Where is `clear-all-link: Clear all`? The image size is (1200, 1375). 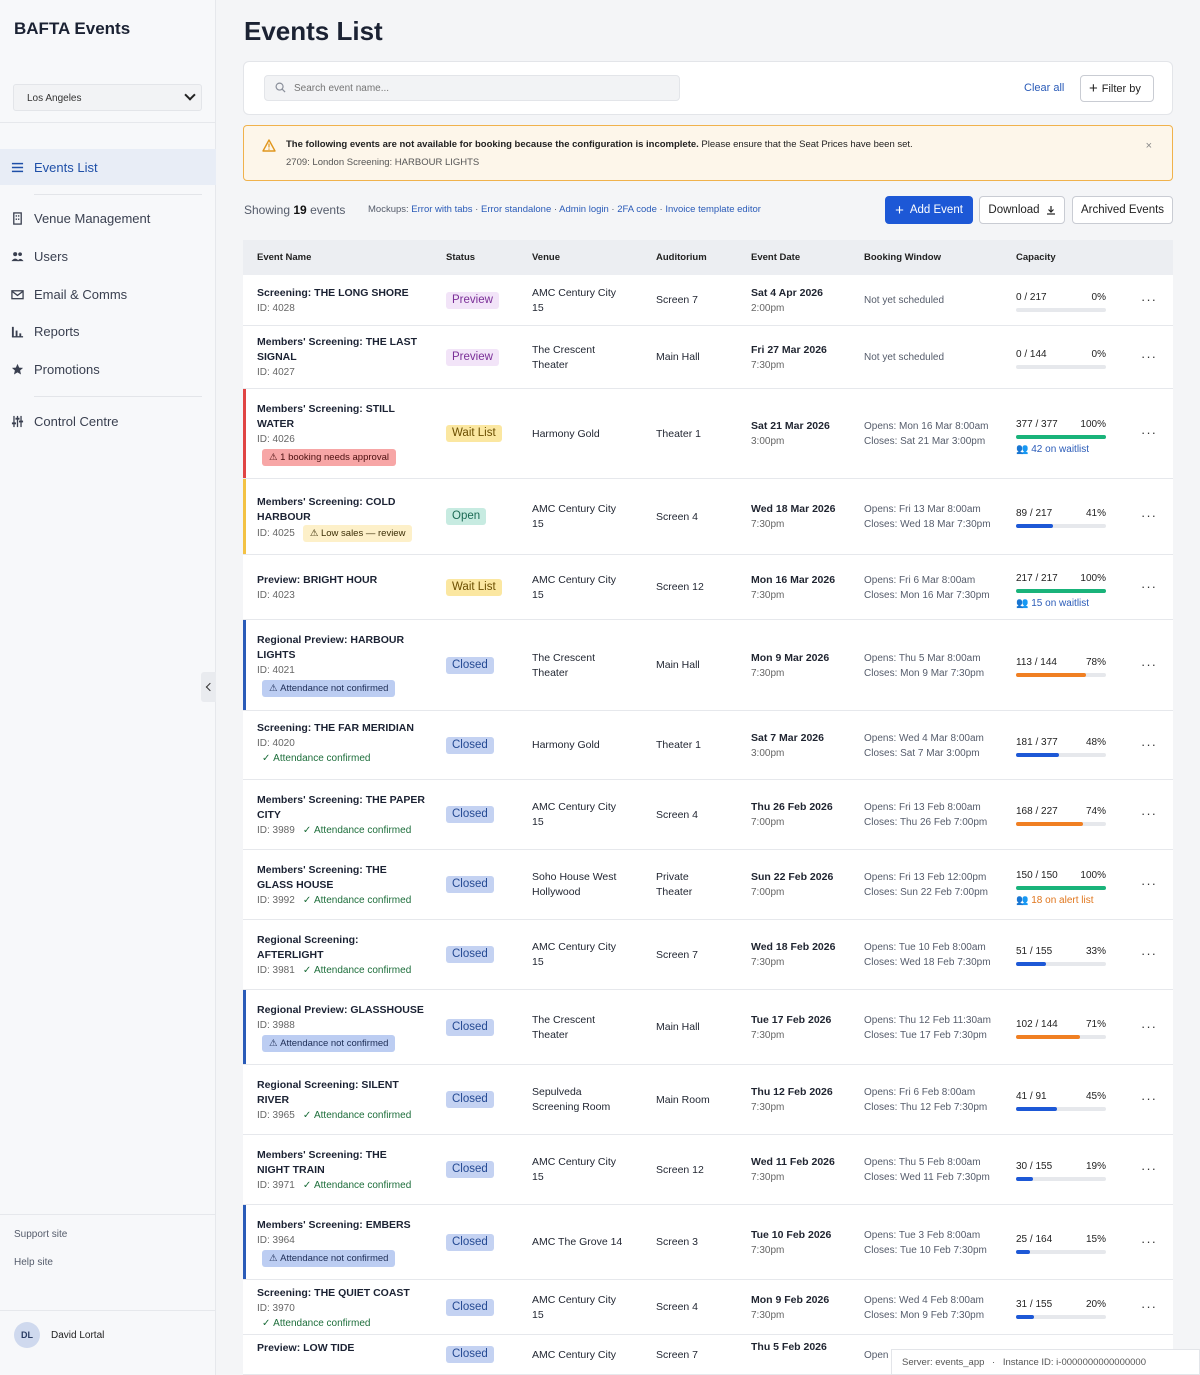
clear-all-link: Clear all is located at coordinates (1044, 88).